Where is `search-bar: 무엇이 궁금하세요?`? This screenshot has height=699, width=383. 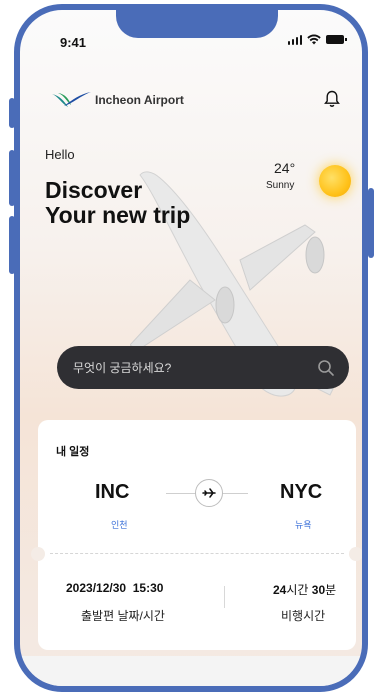 search-bar: 무엇이 궁금하세요? is located at coordinates (203, 367).